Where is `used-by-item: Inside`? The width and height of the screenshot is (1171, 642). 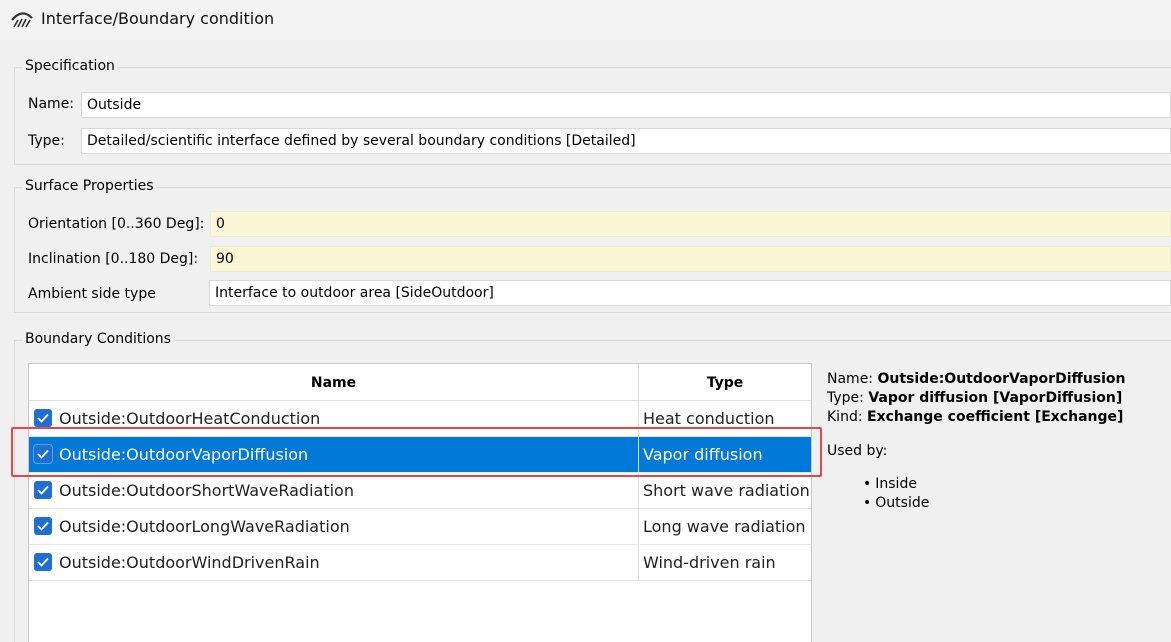
used-by-item: Inside is located at coordinates (890, 484).